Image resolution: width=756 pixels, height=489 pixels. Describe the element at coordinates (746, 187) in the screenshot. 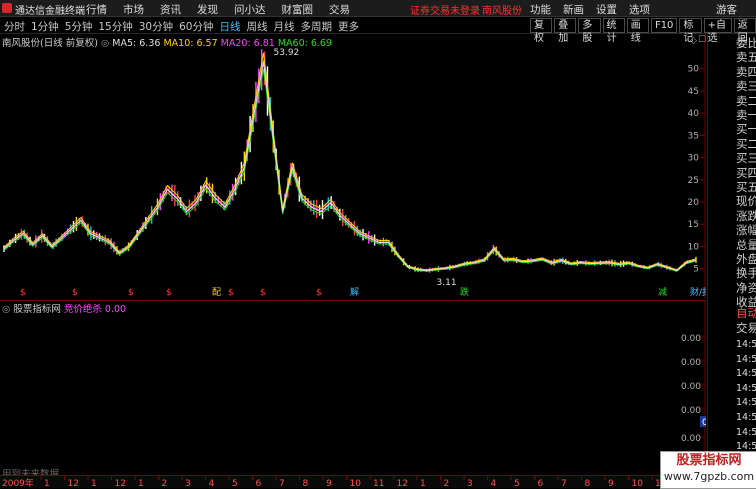

I see `quote-item-10: 买五` at that location.